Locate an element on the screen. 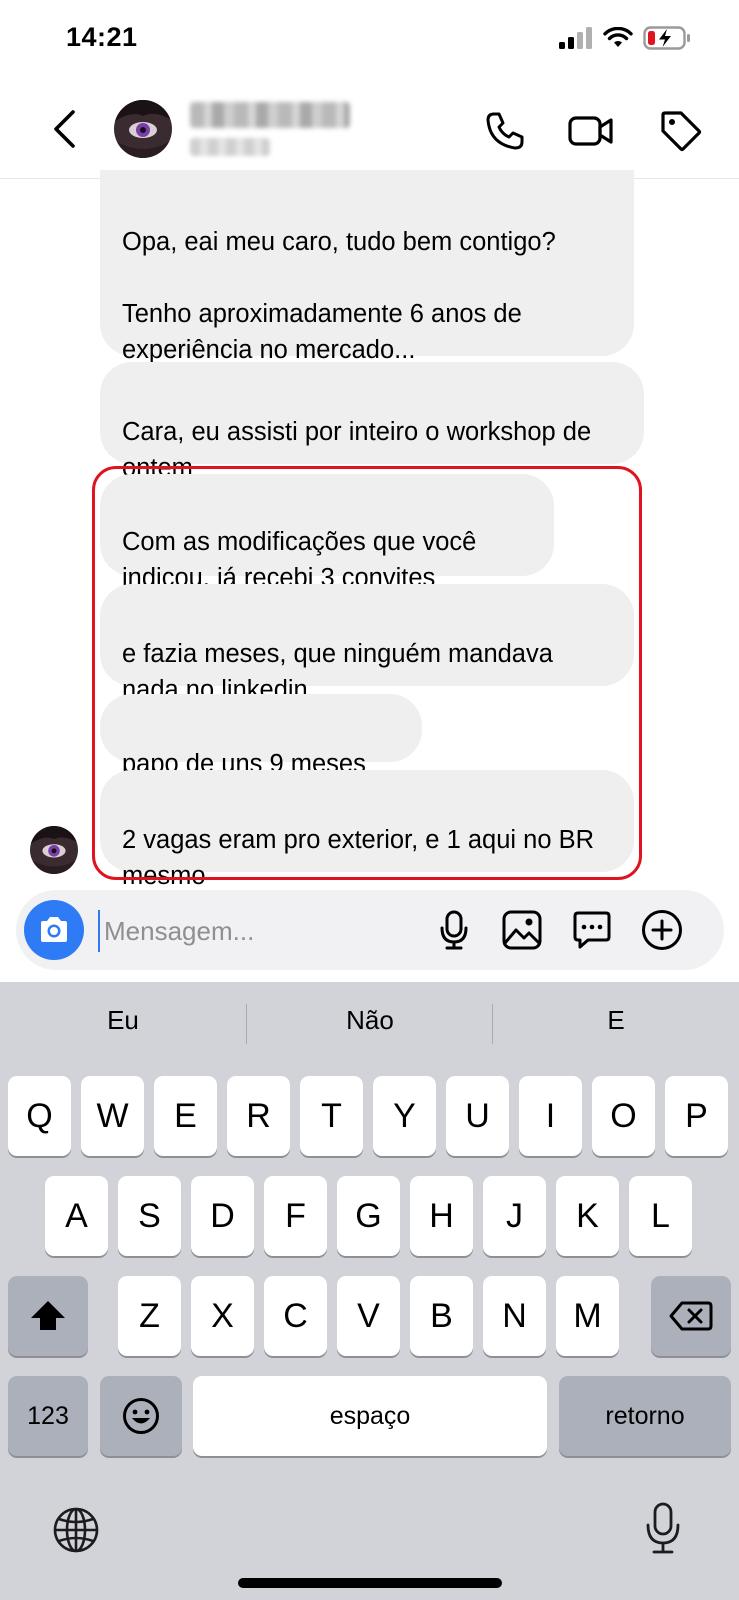  key-p: P is located at coordinates (696, 1116).